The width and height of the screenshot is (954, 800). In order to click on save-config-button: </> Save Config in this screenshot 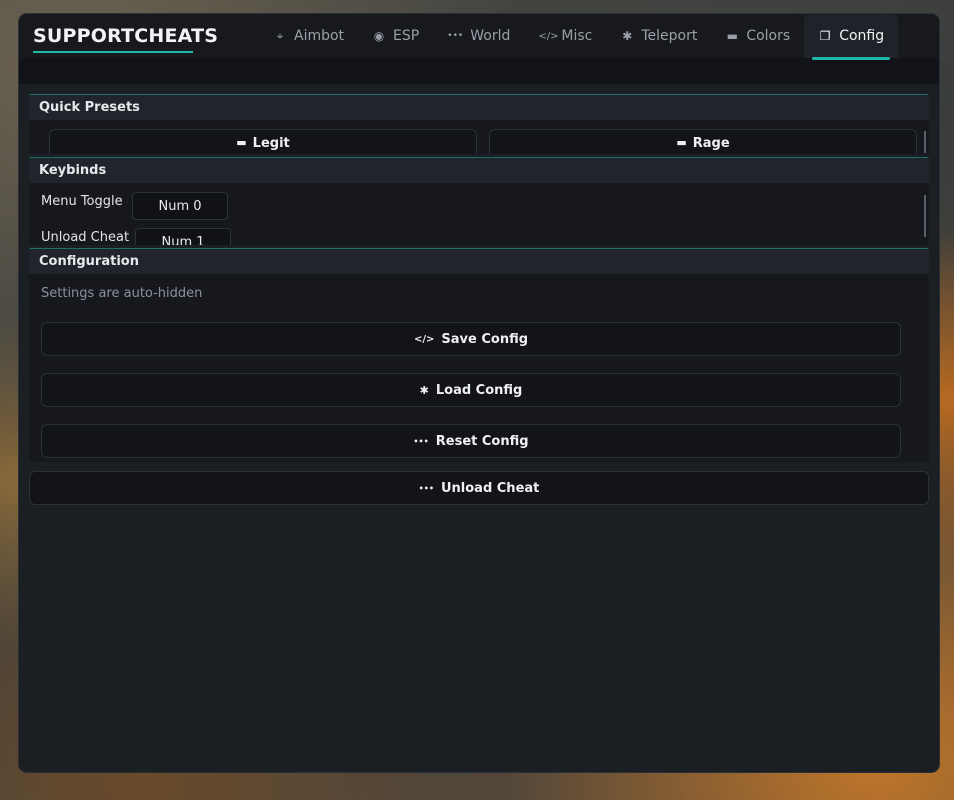, I will do `click(471, 339)`.